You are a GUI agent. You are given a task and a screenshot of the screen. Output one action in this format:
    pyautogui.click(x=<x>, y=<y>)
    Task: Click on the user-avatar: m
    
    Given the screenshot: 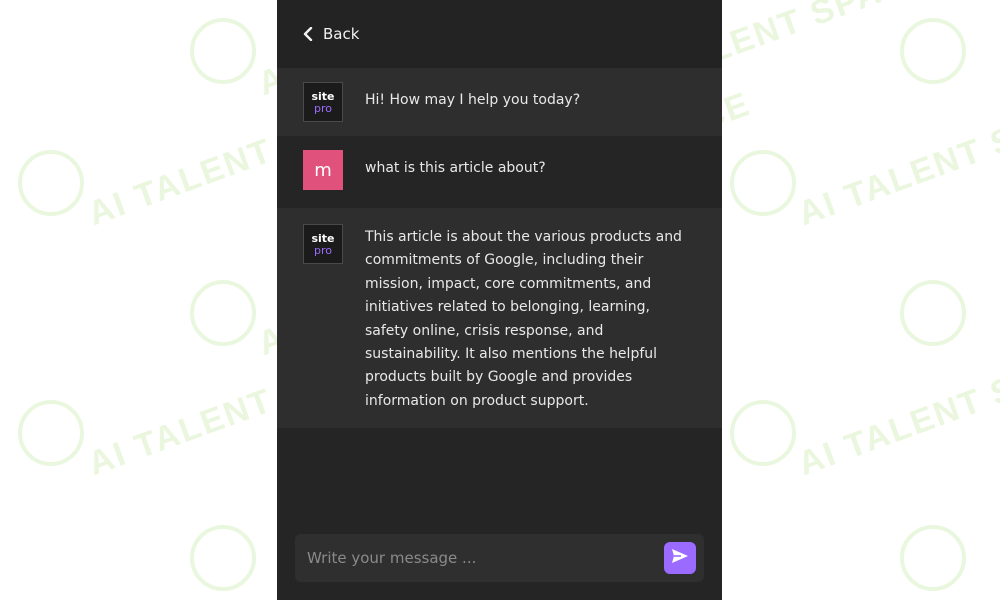 What is the action you would take?
    pyautogui.click(x=323, y=170)
    